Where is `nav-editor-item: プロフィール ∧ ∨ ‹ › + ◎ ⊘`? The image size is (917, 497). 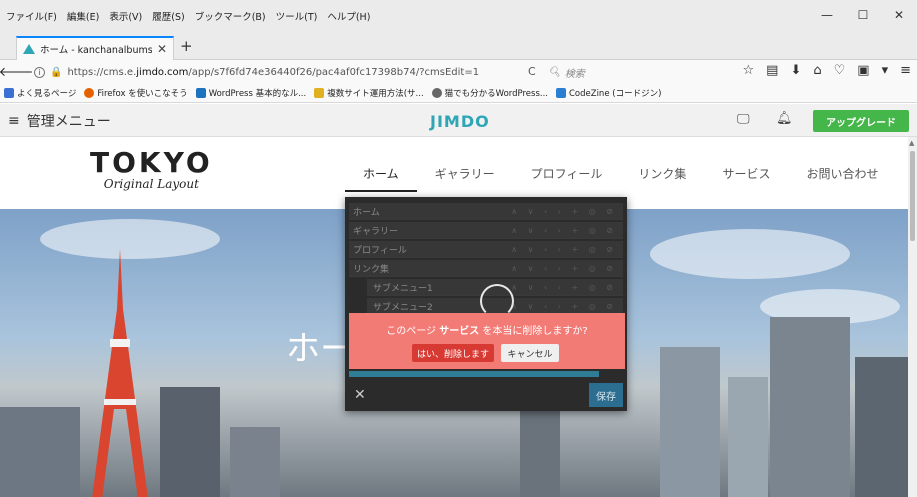 nav-editor-item: プロフィール ∧ ∨ ‹ › + ◎ ⊘ is located at coordinates (486, 249).